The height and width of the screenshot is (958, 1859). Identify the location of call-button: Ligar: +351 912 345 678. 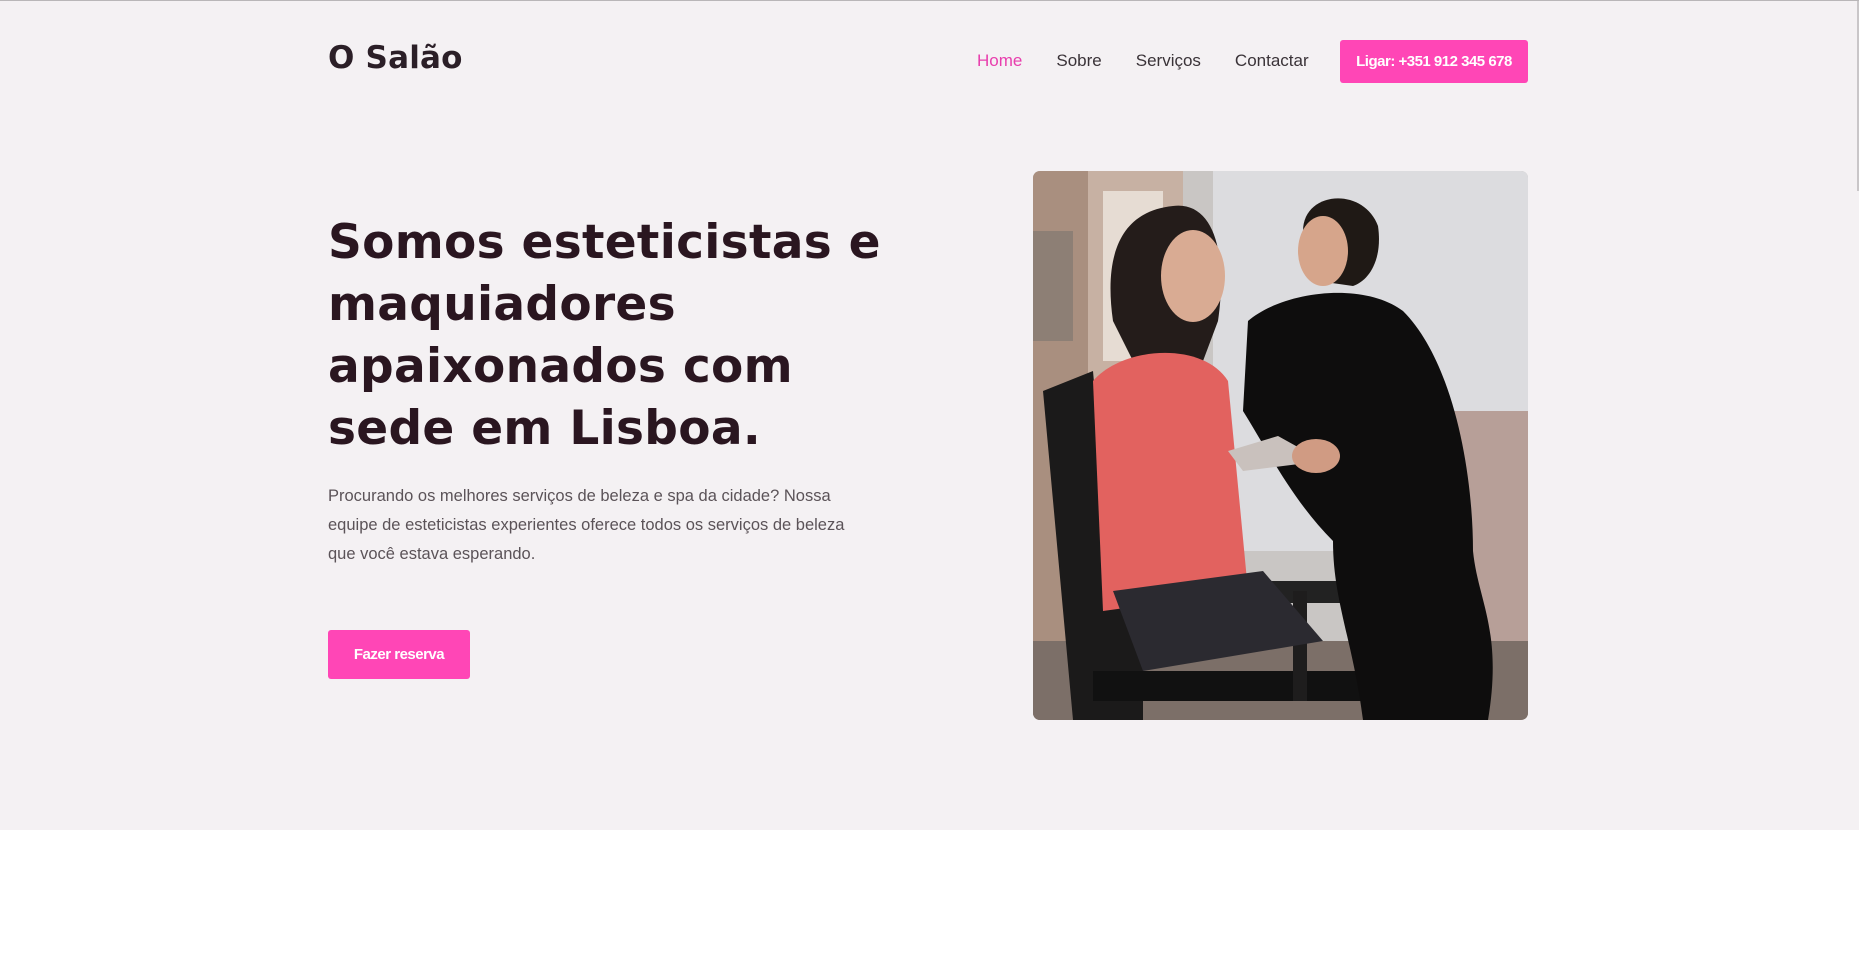
(1434, 61).